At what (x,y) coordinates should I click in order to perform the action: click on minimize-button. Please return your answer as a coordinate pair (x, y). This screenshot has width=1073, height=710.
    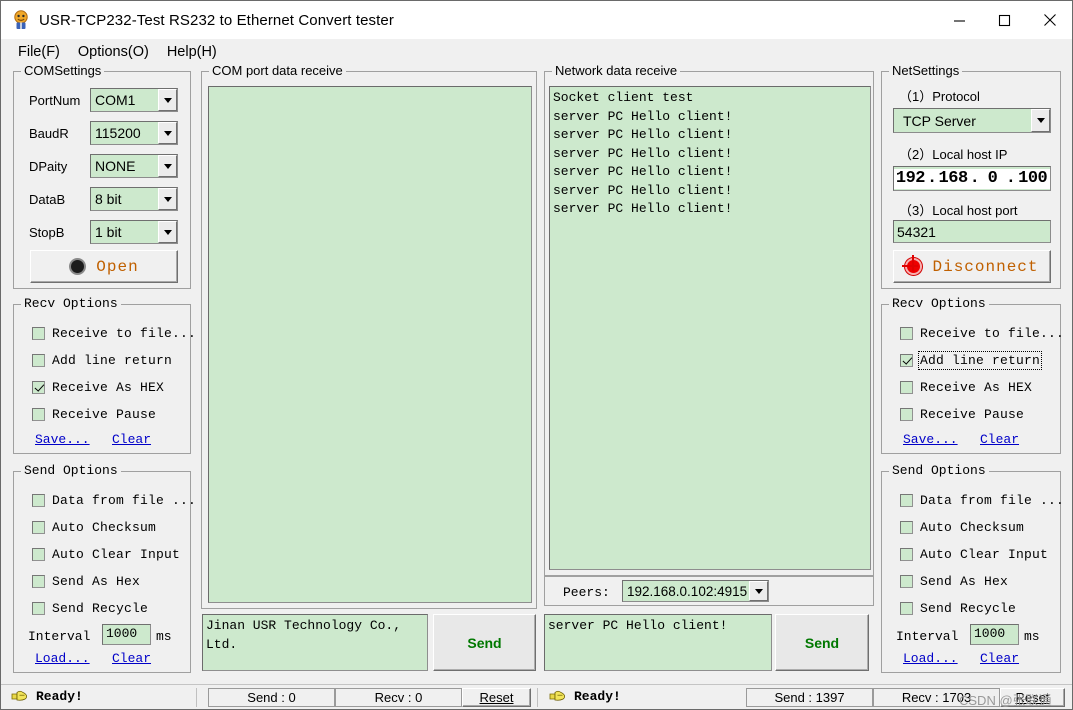
    Looking at the image, I should click on (959, 20).